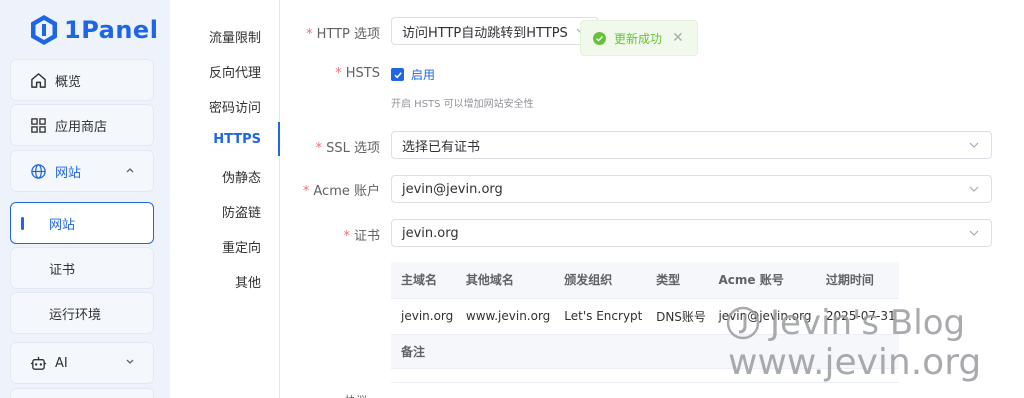 This screenshot has height=398, width=1024. Describe the element at coordinates (22, 223) in the screenshot. I see `active-indicator` at that location.